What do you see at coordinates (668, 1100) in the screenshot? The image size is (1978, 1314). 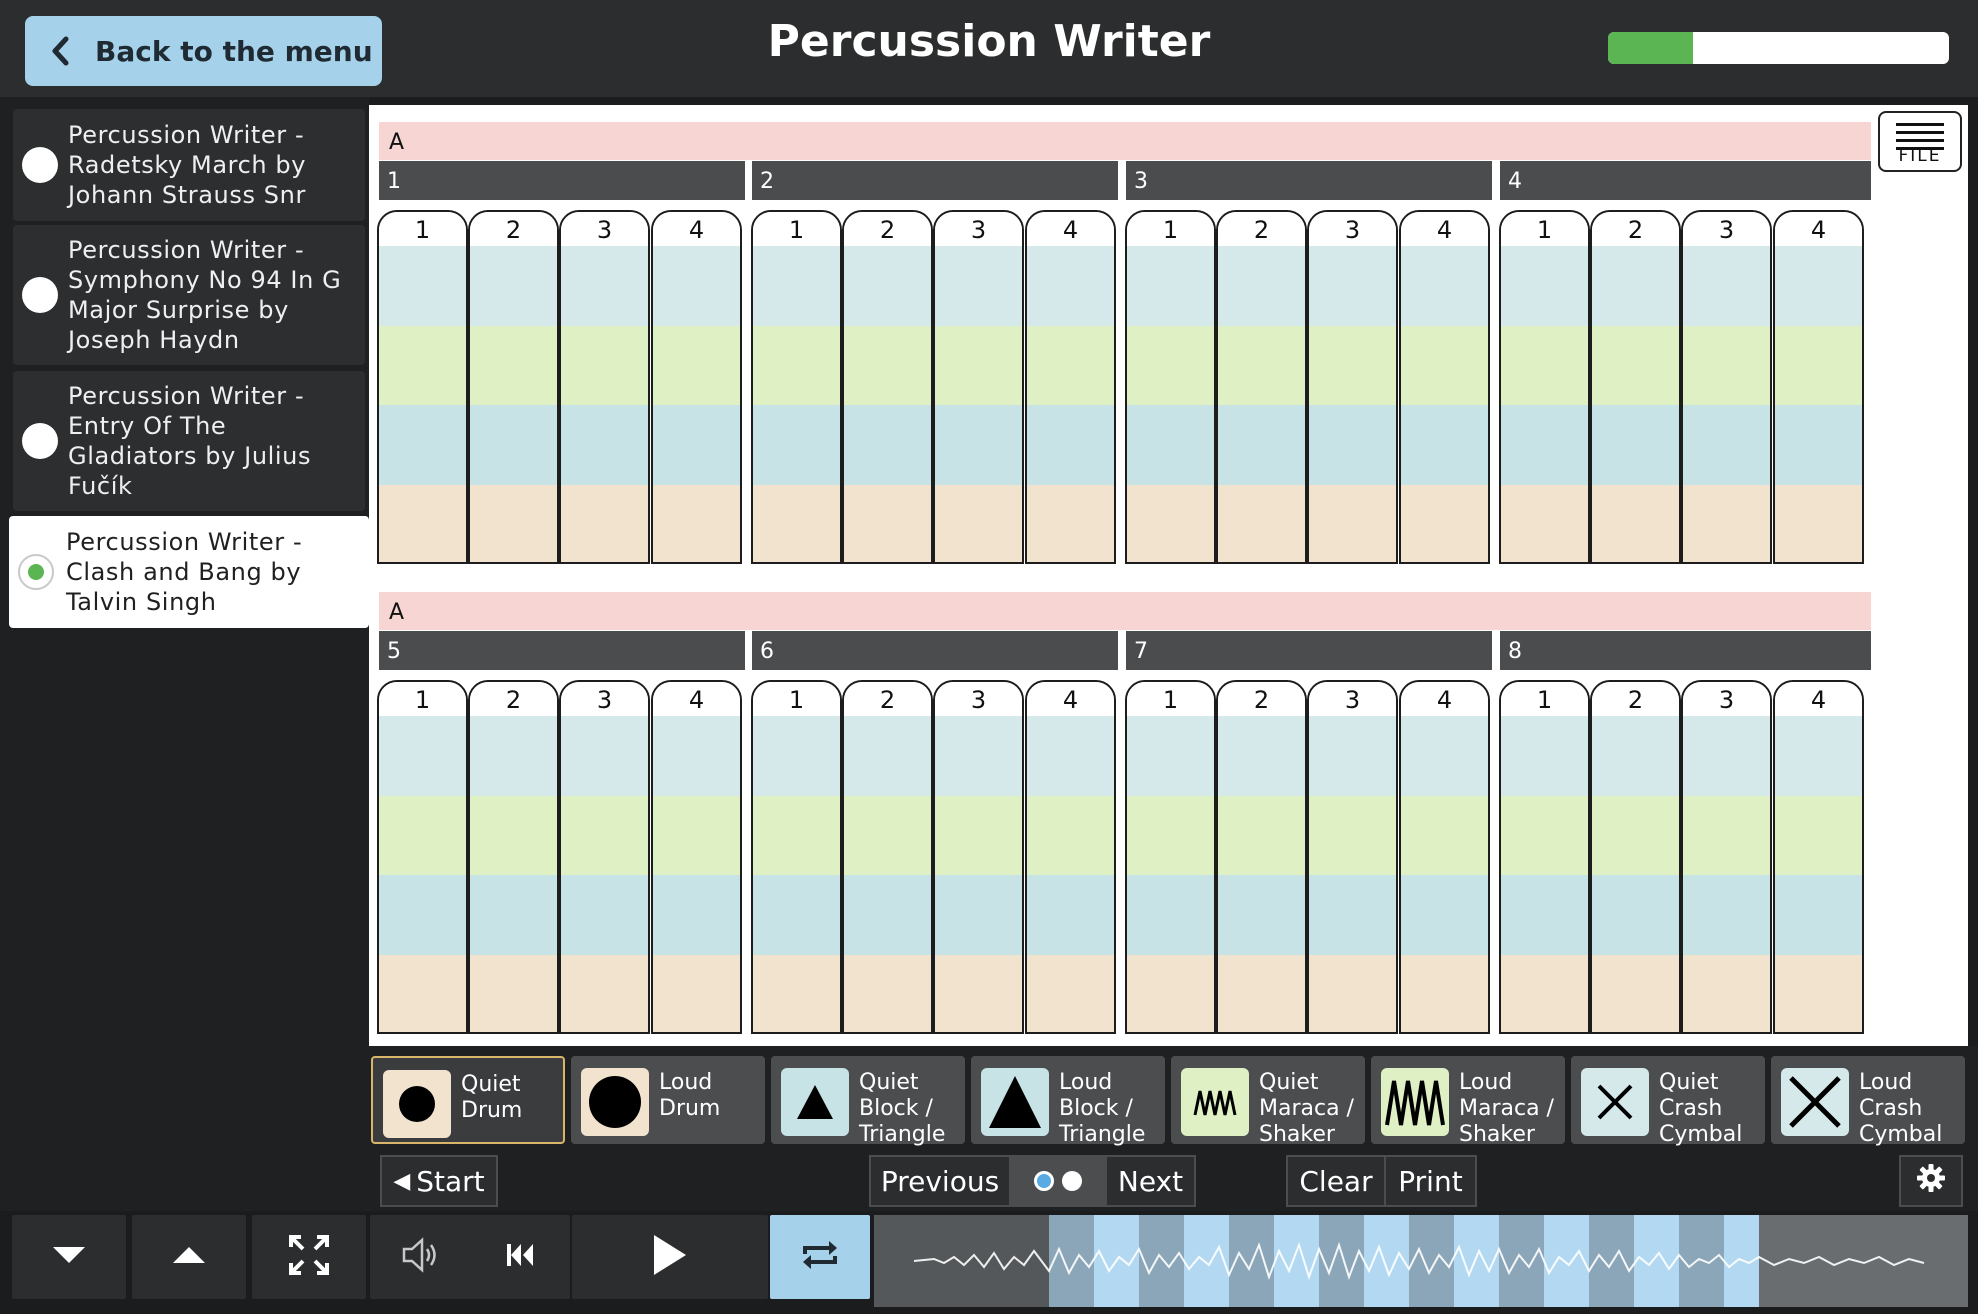 I see `instrument-loud-drum: Loud Drum` at bounding box center [668, 1100].